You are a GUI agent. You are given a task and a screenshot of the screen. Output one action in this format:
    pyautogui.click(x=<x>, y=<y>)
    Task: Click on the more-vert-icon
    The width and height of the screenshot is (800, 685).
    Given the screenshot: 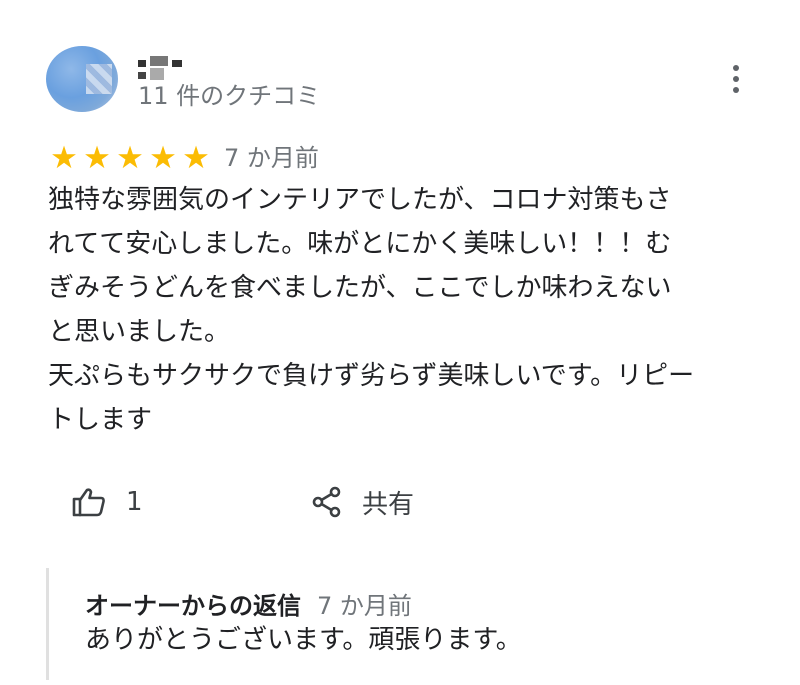 What is the action you would take?
    pyautogui.click(x=736, y=67)
    